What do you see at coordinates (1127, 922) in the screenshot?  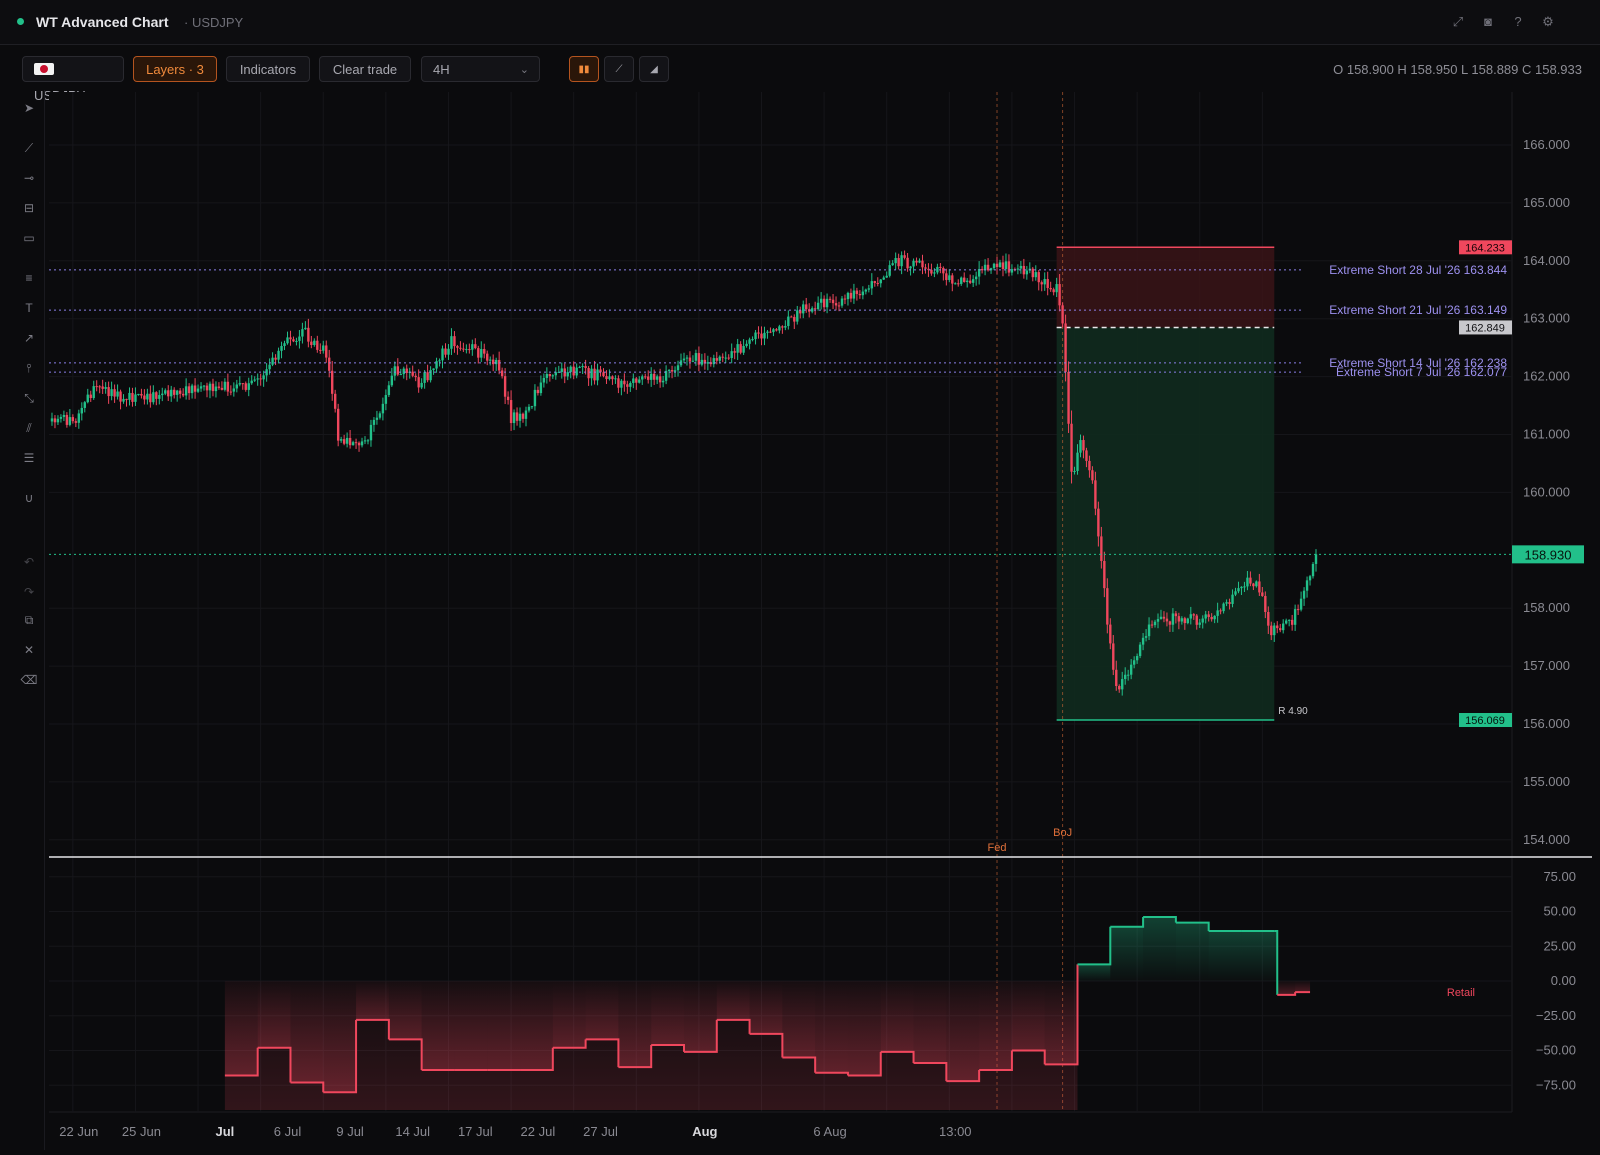 I see `sub-step-line` at bounding box center [1127, 922].